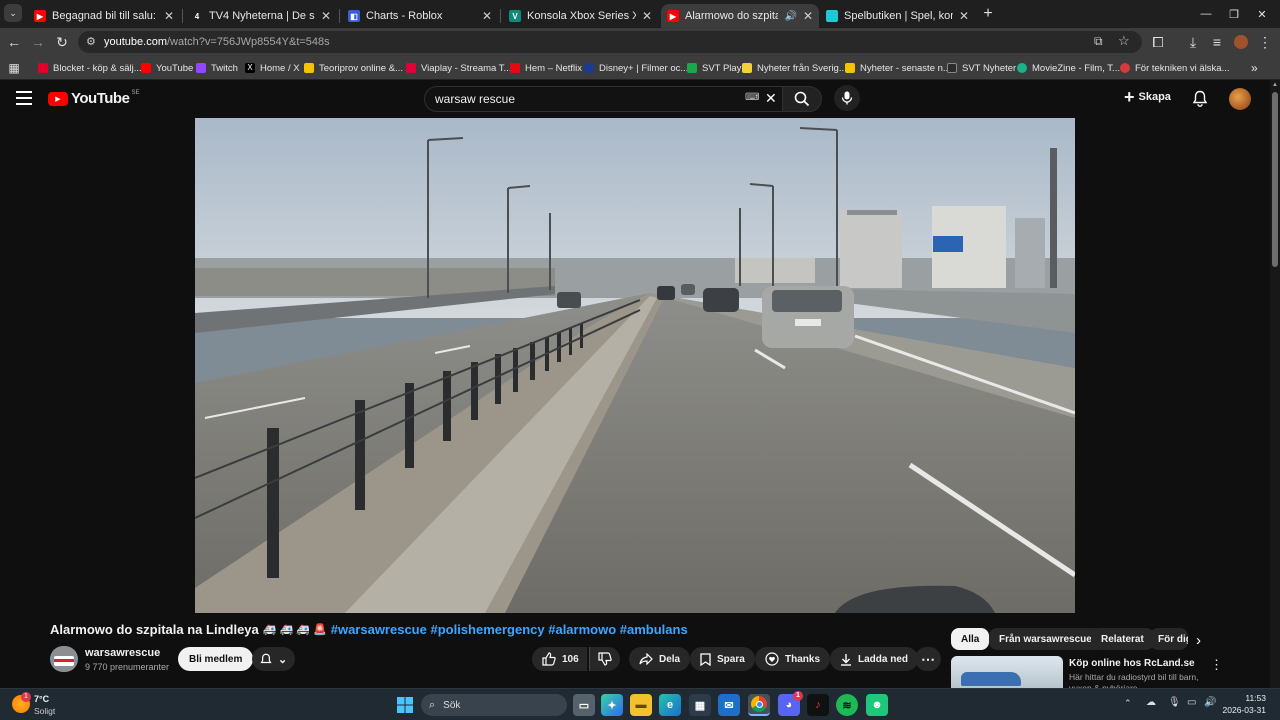  Describe the element at coordinates (1216, 665) in the screenshot. I see `ad-more-icon: ⋮` at that location.